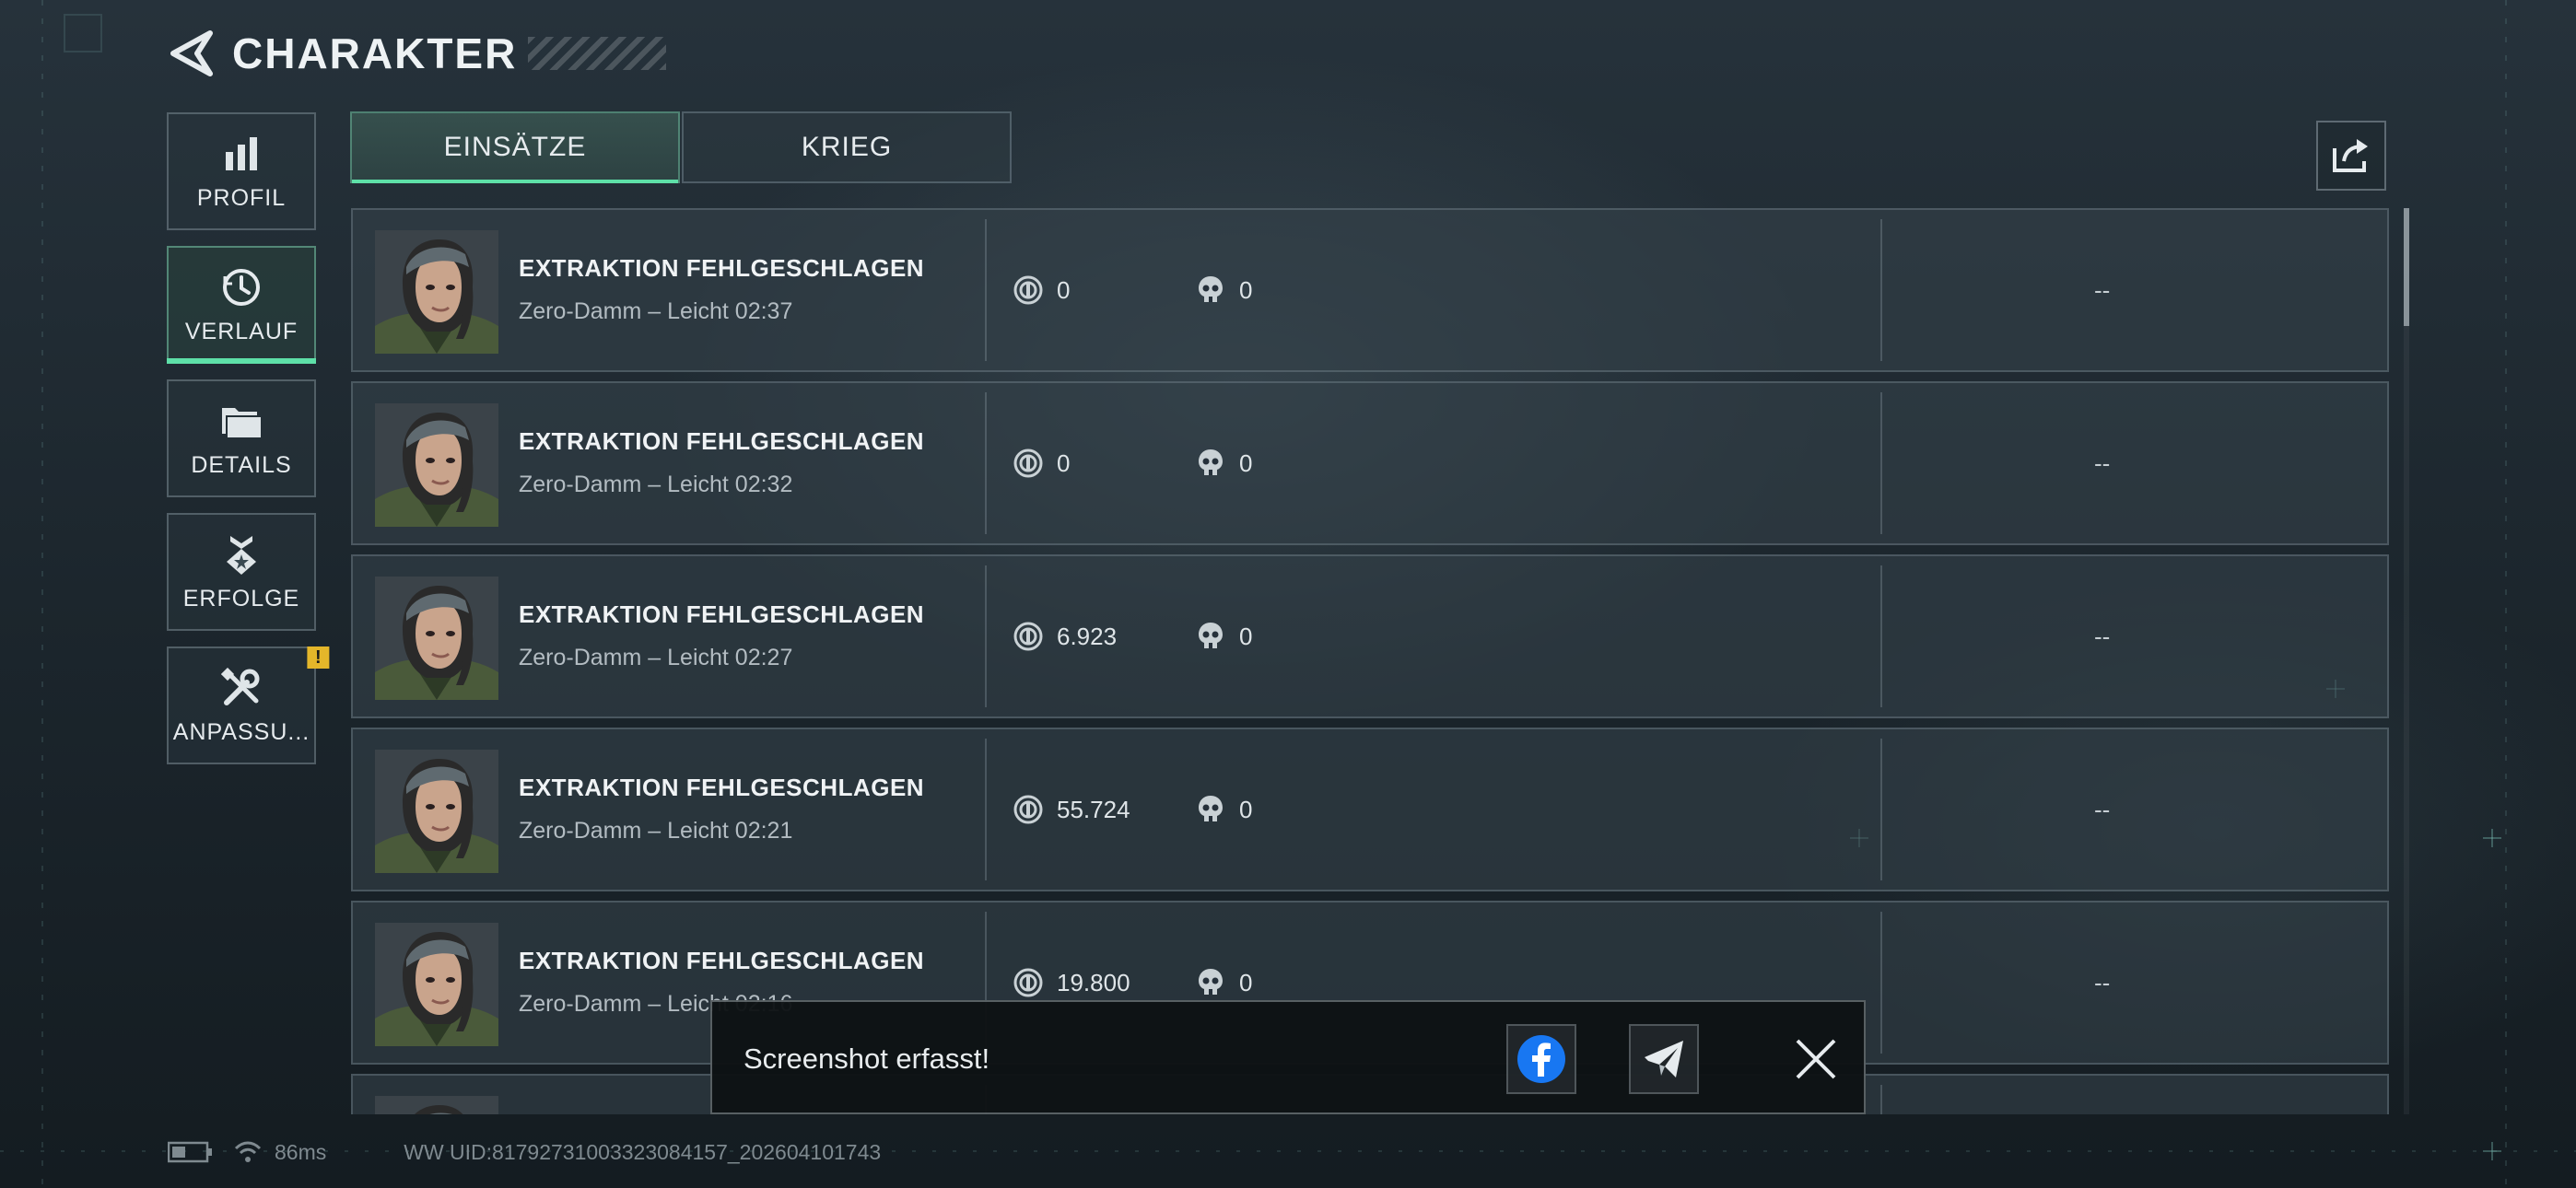 The width and height of the screenshot is (2576, 1188). I want to click on sidebar-item-details: DETAILS, so click(241, 438).